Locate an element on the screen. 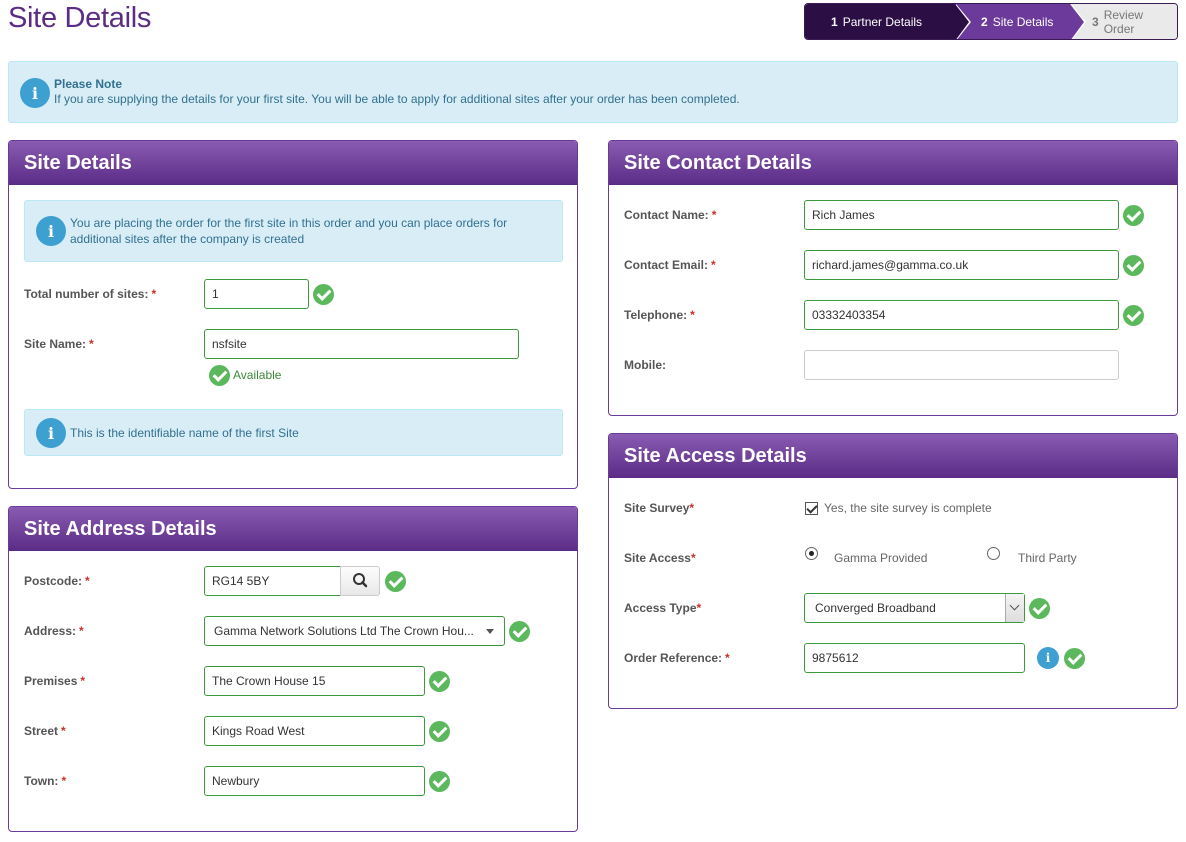 The width and height of the screenshot is (1186, 842). panel-heading: Site Details is located at coordinates (293, 163).